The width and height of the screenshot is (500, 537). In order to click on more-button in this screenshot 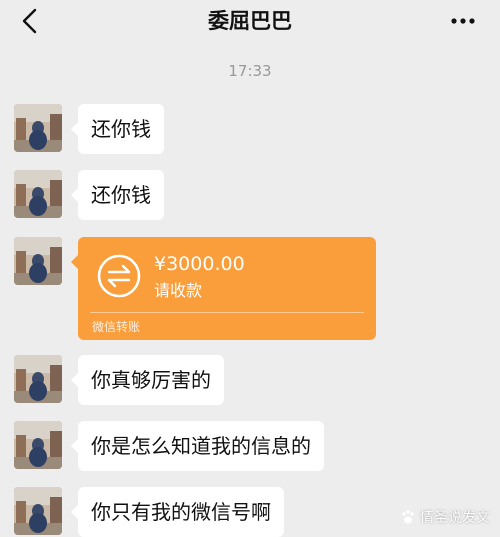, I will do `click(463, 21)`.